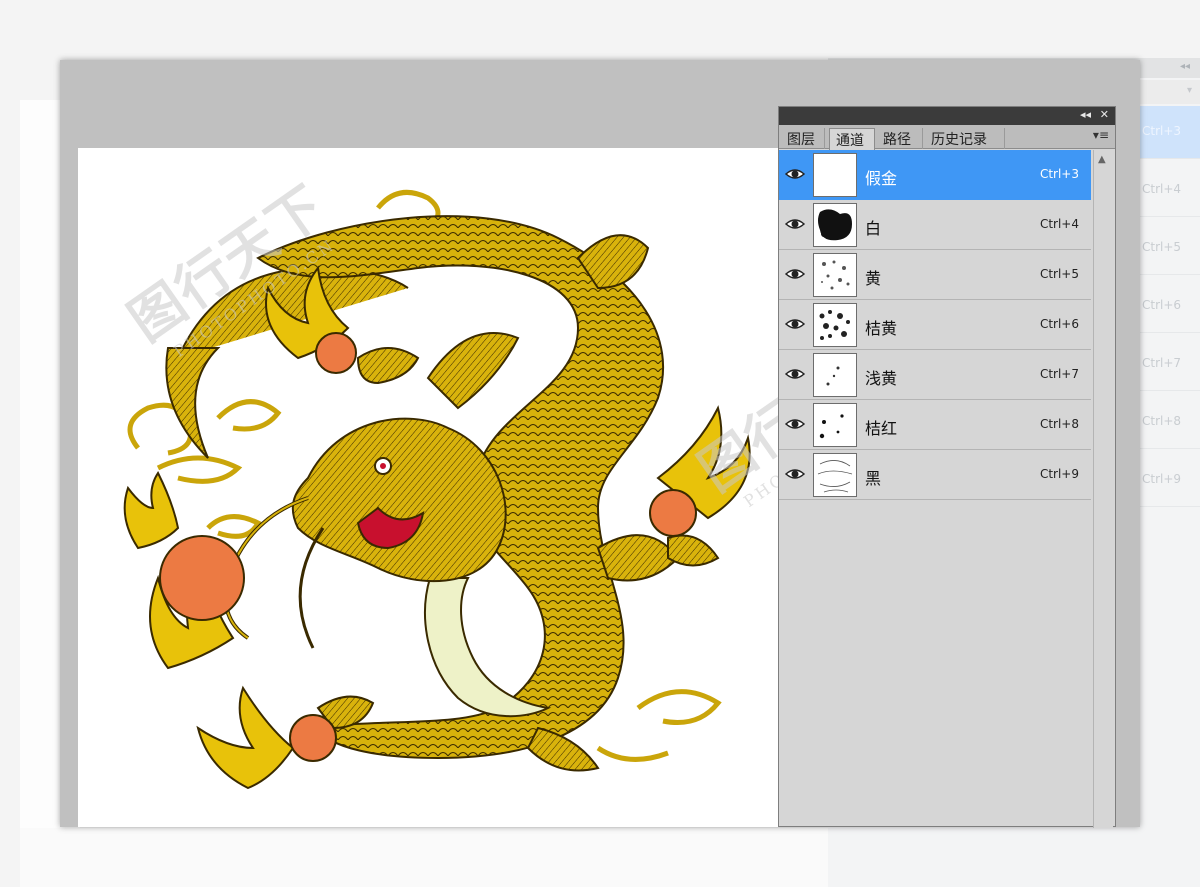 The height and width of the screenshot is (887, 1200). I want to click on channel-row: 假金 Ctrl+3, so click(935, 175).